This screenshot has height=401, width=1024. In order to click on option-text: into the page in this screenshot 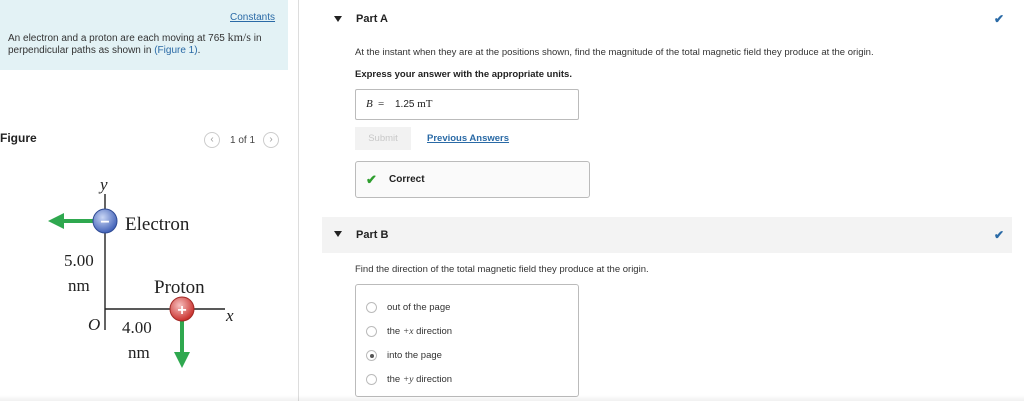, I will do `click(414, 355)`.